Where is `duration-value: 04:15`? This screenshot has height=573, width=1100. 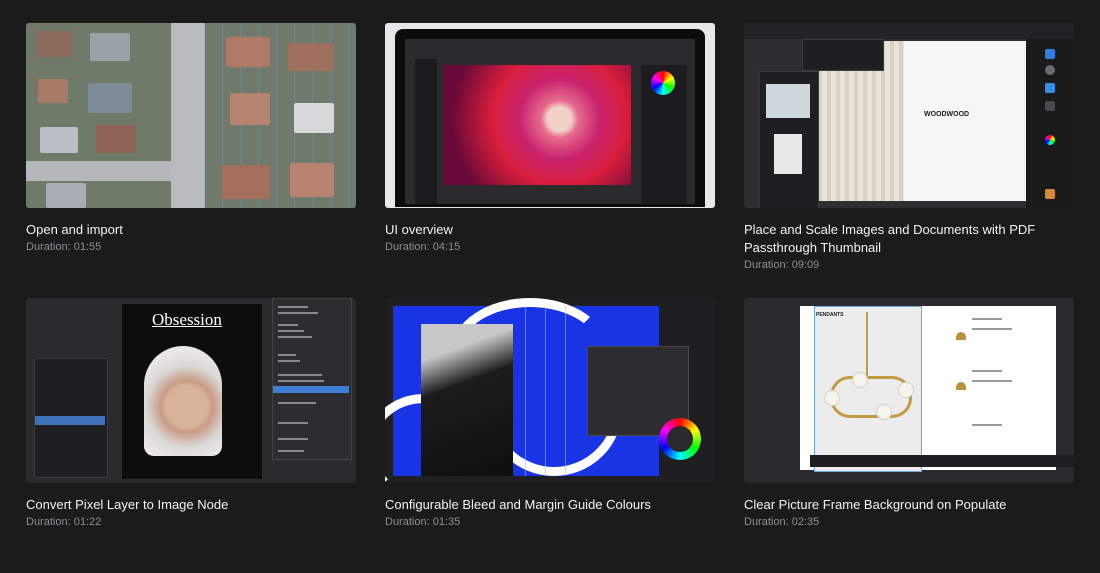
duration-value: 04:15 is located at coordinates (446, 247).